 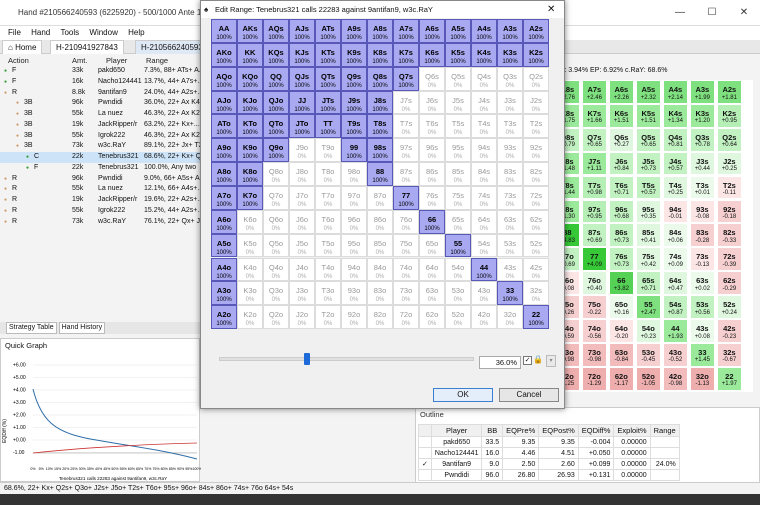 I want to click on range-cell: 95s 0%, so click(x=458, y=150).